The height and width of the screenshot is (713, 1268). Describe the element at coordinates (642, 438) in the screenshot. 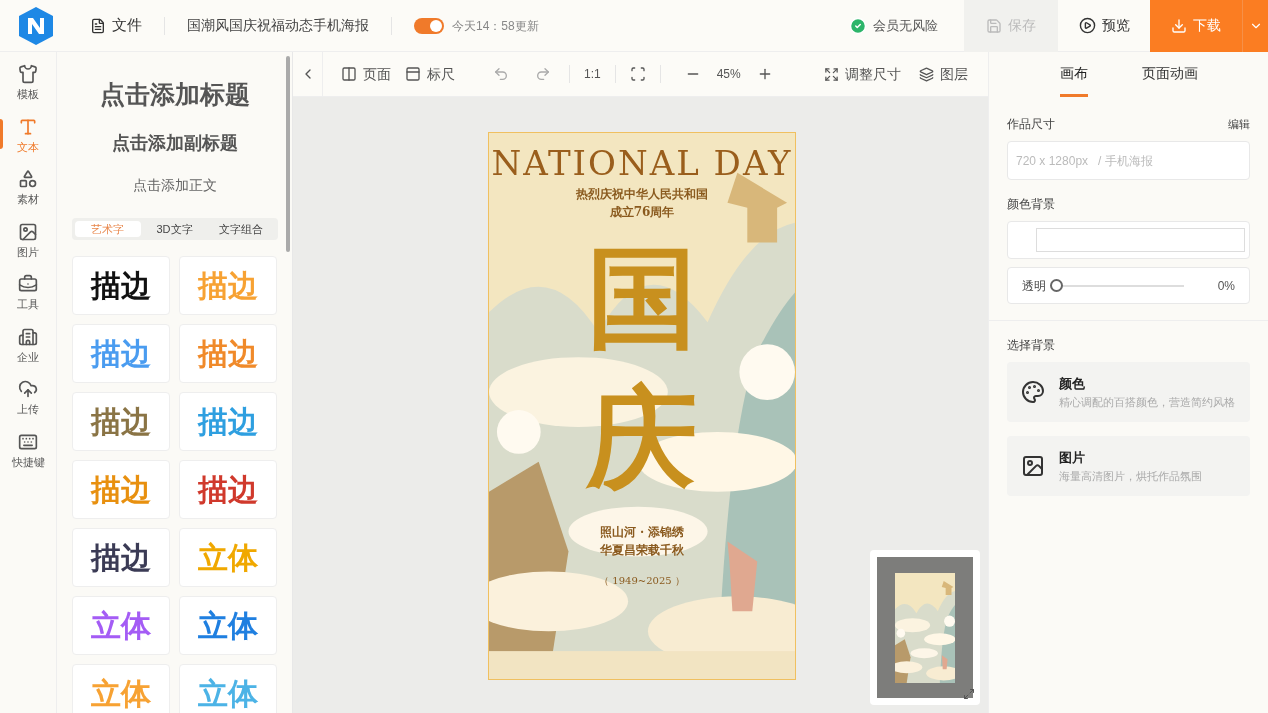

I see `poster-big-character: 庆` at that location.